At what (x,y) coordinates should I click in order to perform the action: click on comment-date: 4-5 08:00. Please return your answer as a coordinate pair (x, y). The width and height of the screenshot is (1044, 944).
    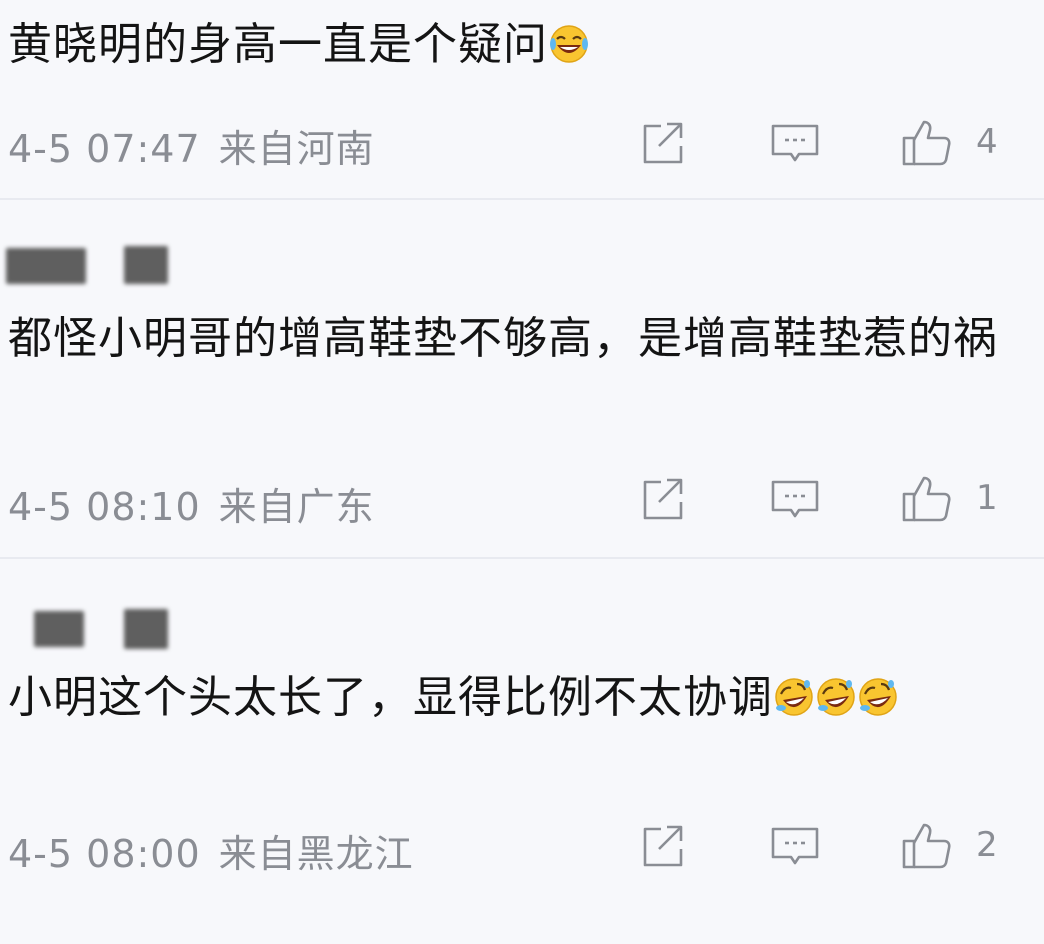
    Looking at the image, I should click on (104, 854).